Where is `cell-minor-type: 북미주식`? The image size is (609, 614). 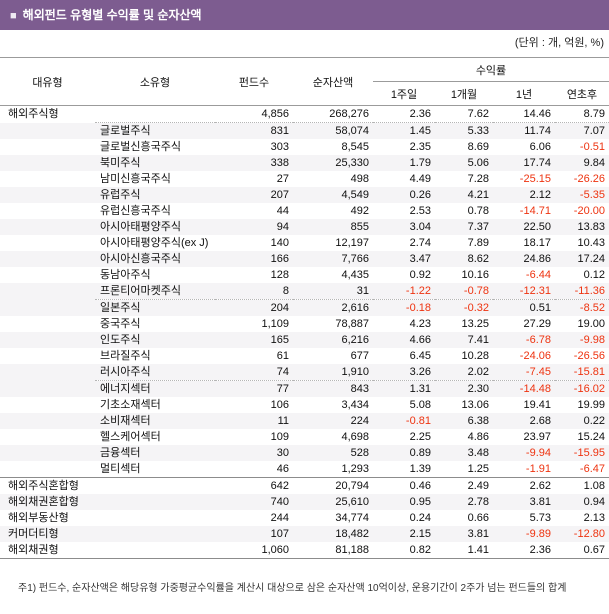 cell-minor-type: 북미주식 is located at coordinates (120, 163).